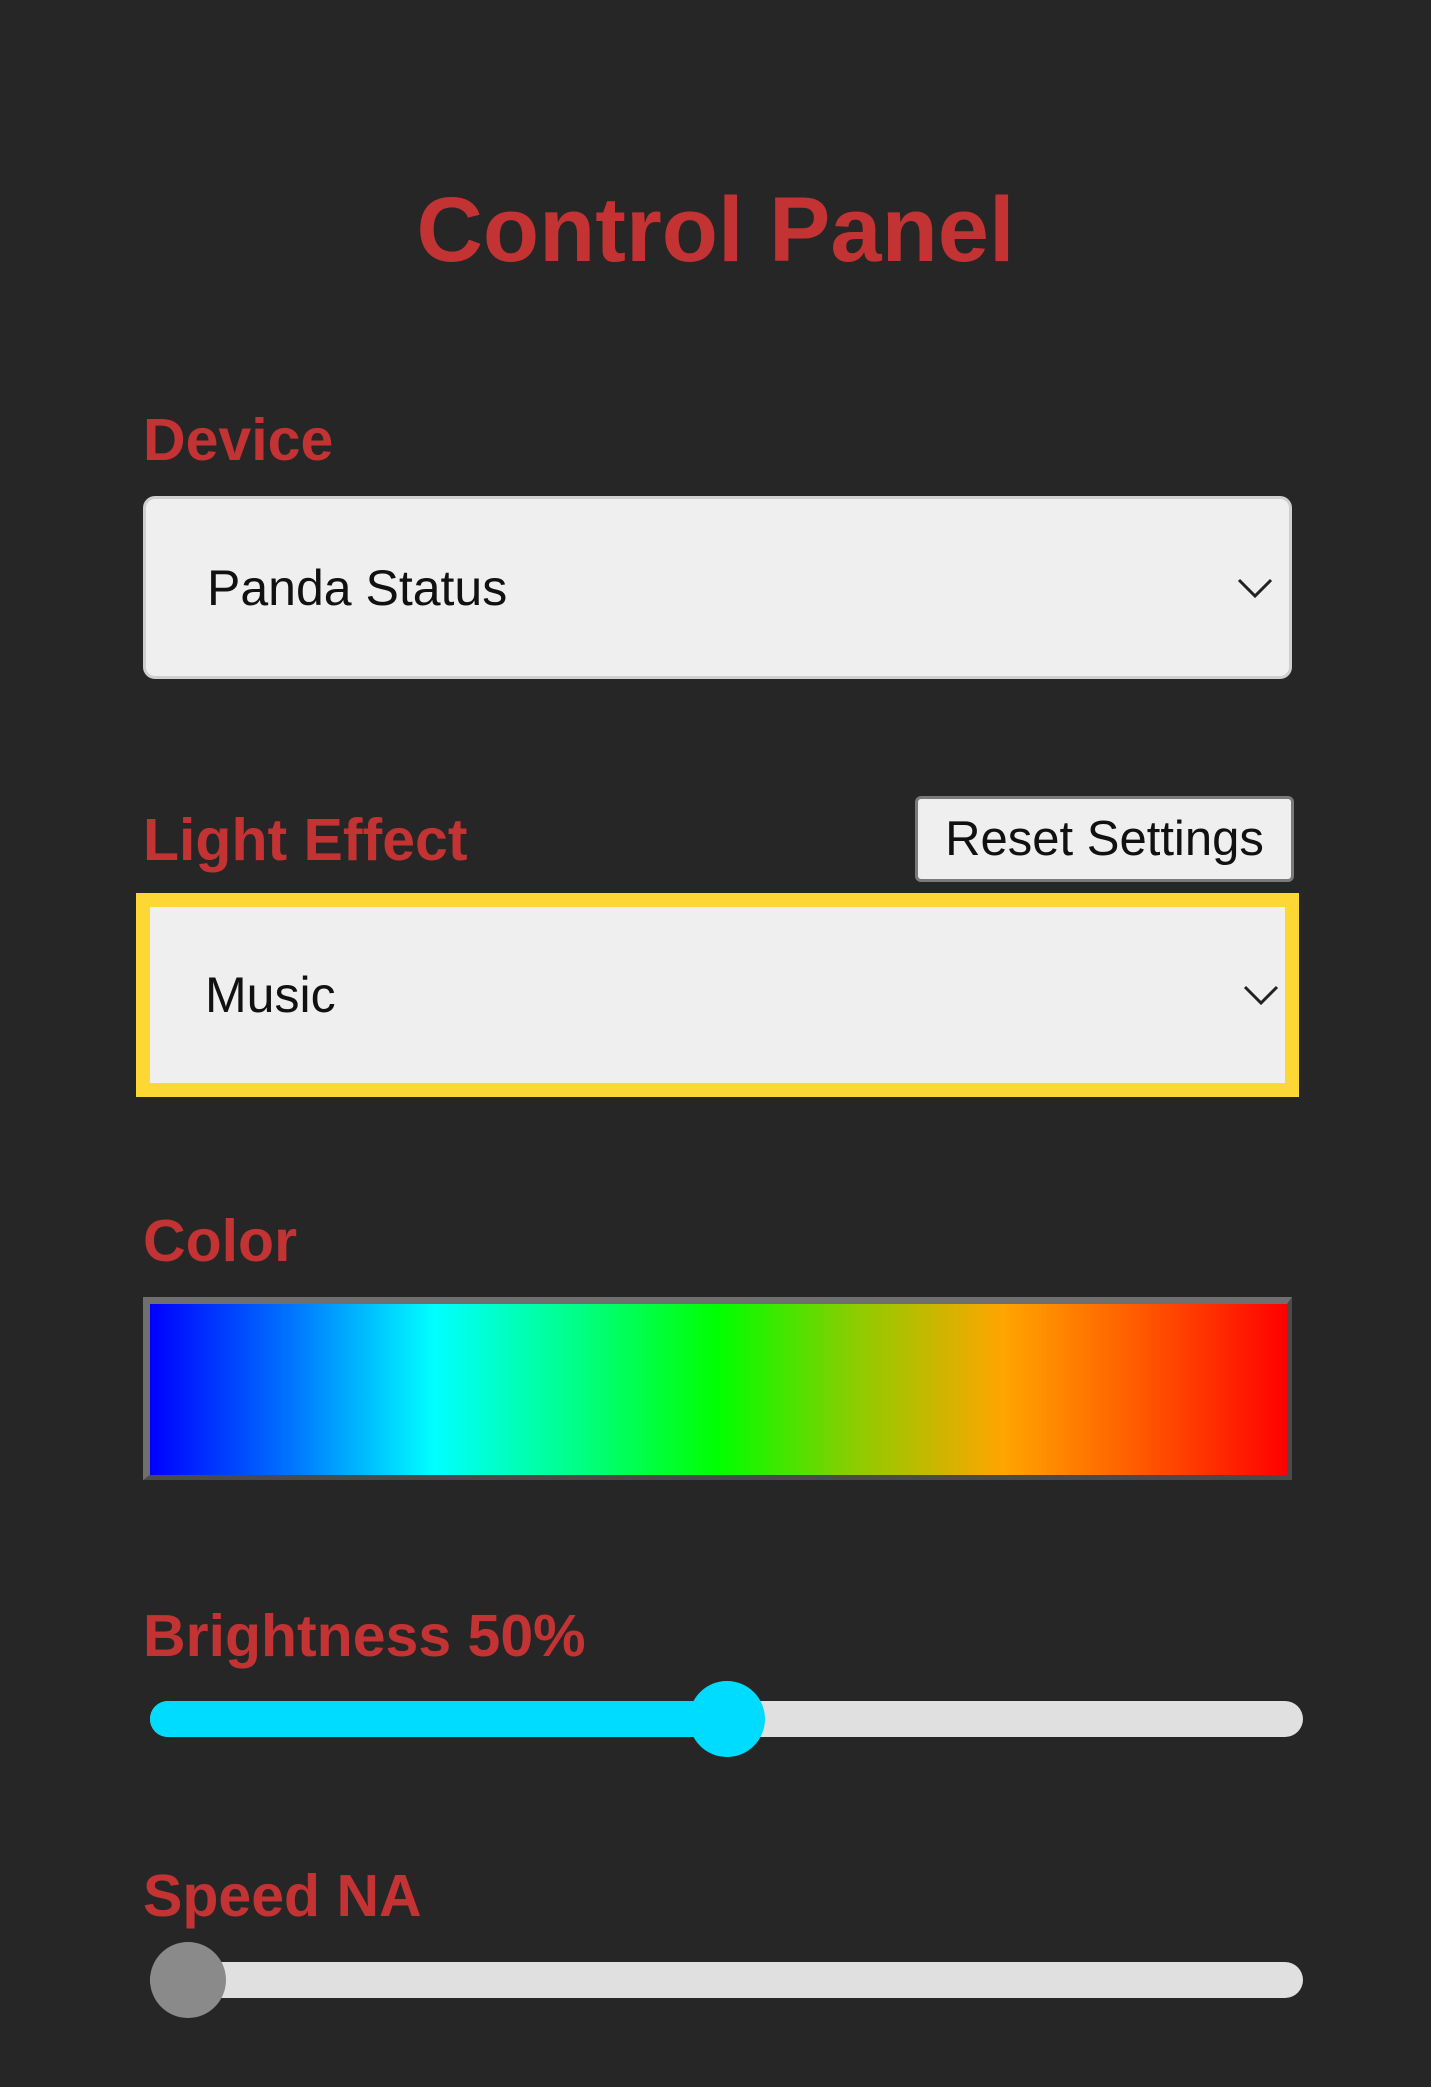  What do you see at coordinates (305, 840) in the screenshot?
I see `light-effect-label: Light Effect` at bounding box center [305, 840].